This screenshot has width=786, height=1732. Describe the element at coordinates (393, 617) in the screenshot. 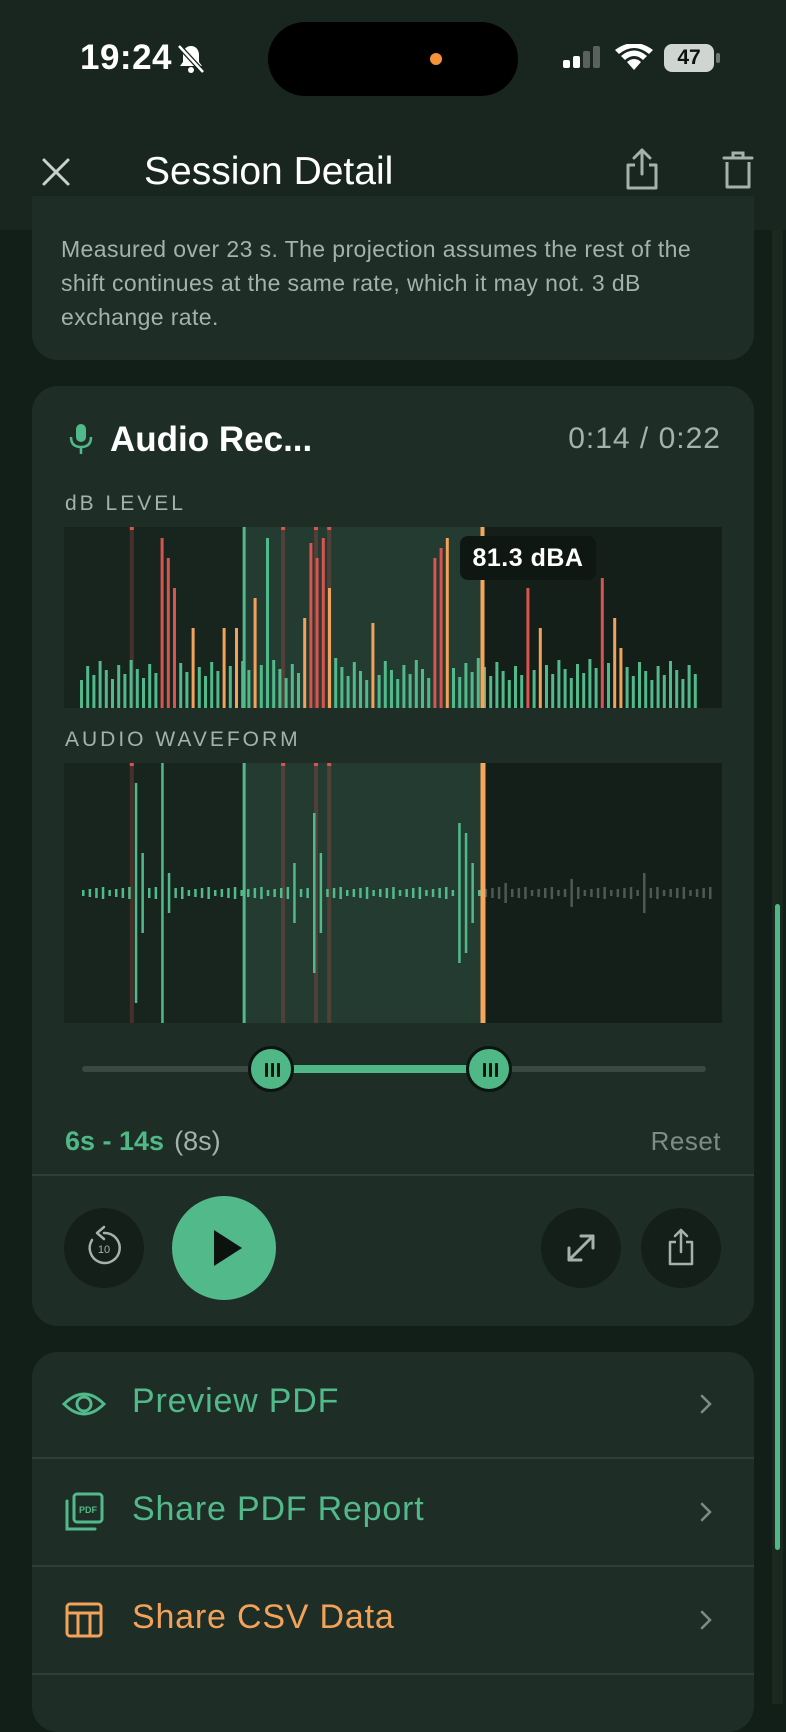

I see `db-level-chart` at that location.